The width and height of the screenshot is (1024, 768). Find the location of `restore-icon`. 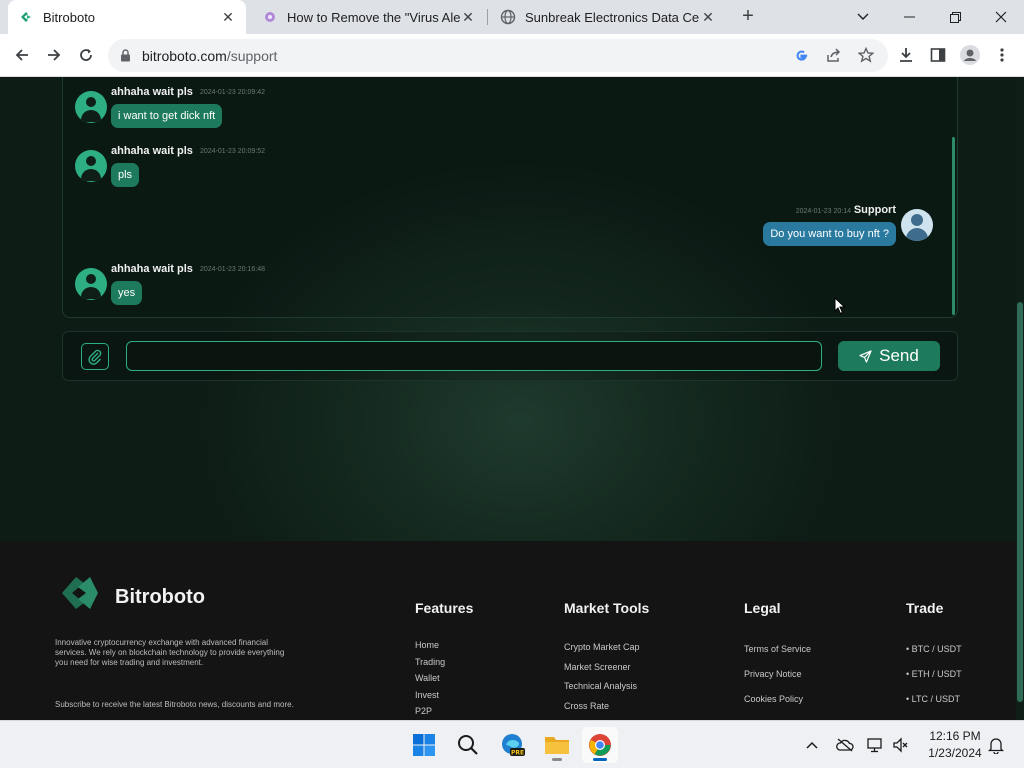

restore-icon is located at coordinates (955, 17).